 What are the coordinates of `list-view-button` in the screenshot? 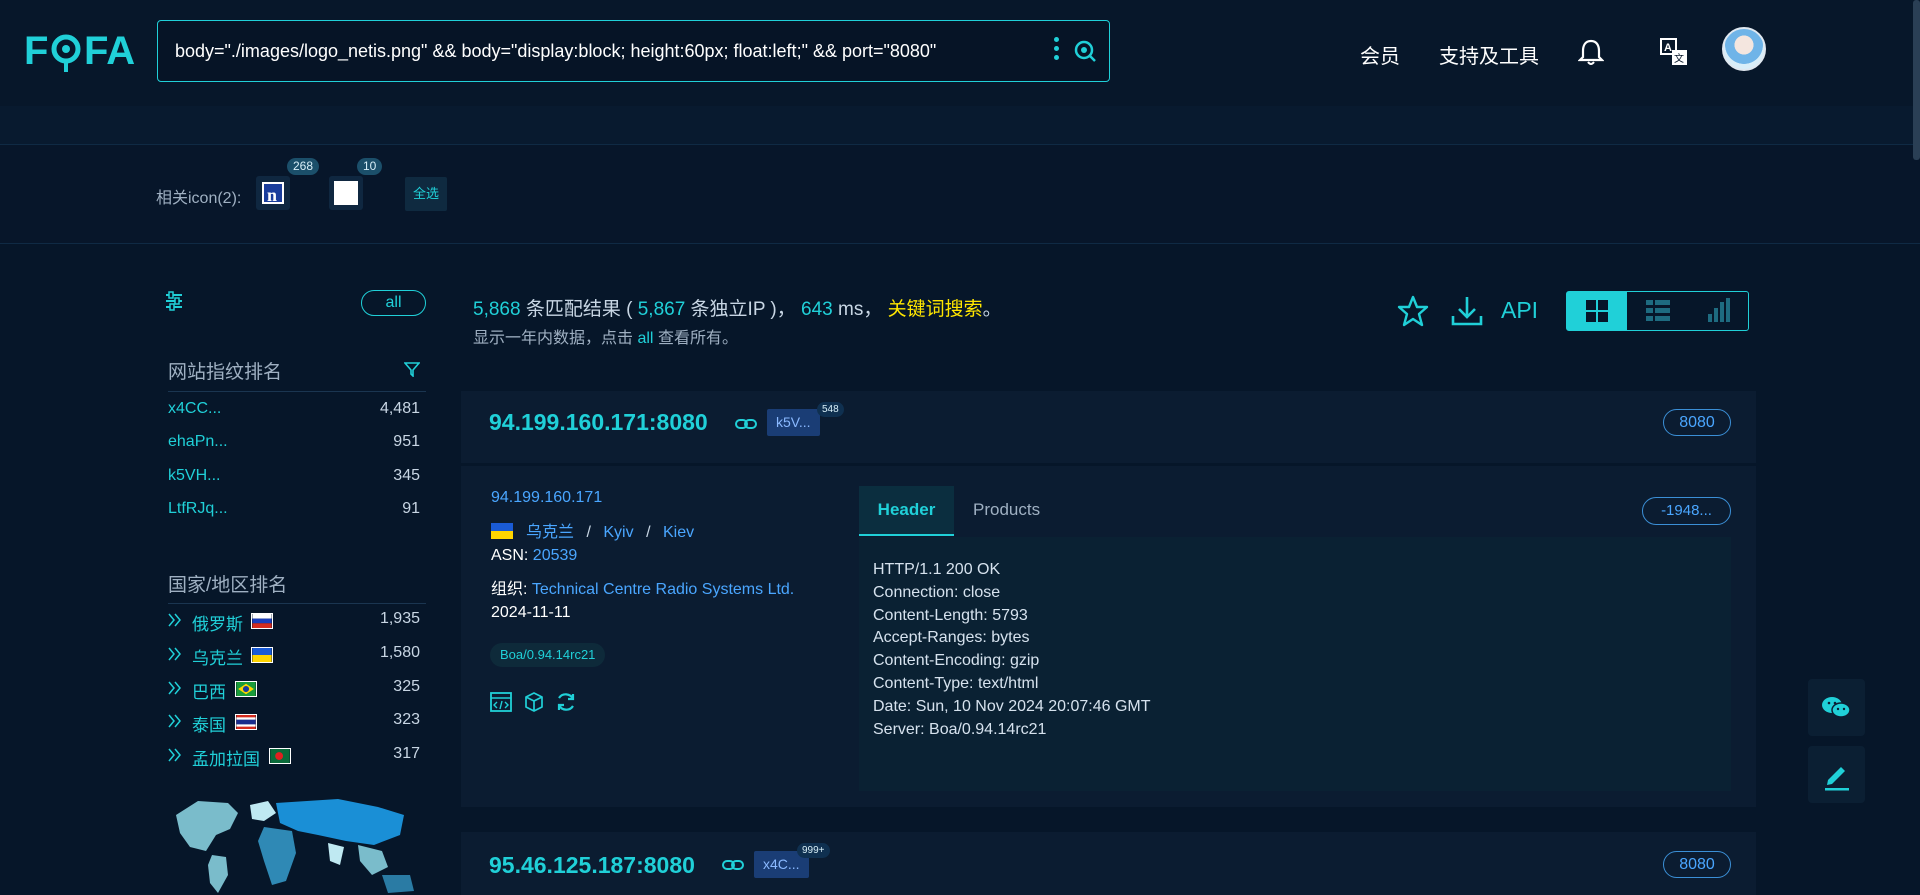 It's located at (1658, 311).